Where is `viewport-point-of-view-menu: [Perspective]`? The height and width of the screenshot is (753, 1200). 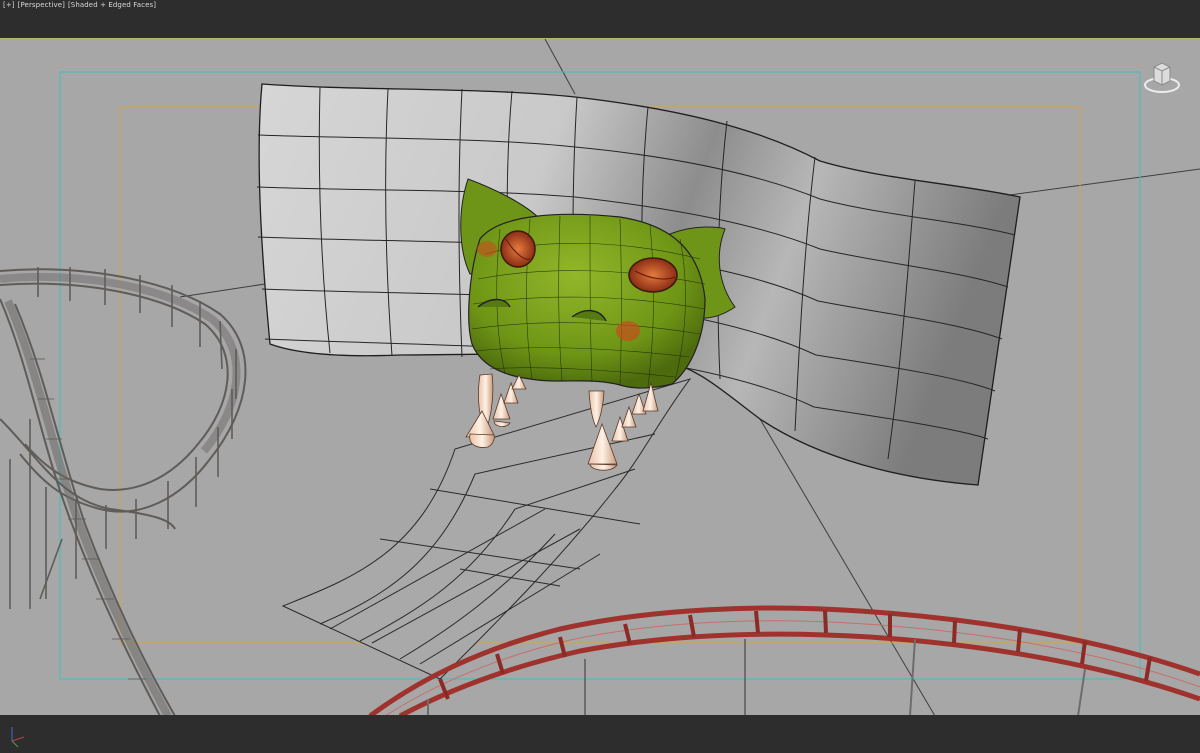 viewport-point-of-view-menu: [Perspective] is located at coordinates (41, 5).